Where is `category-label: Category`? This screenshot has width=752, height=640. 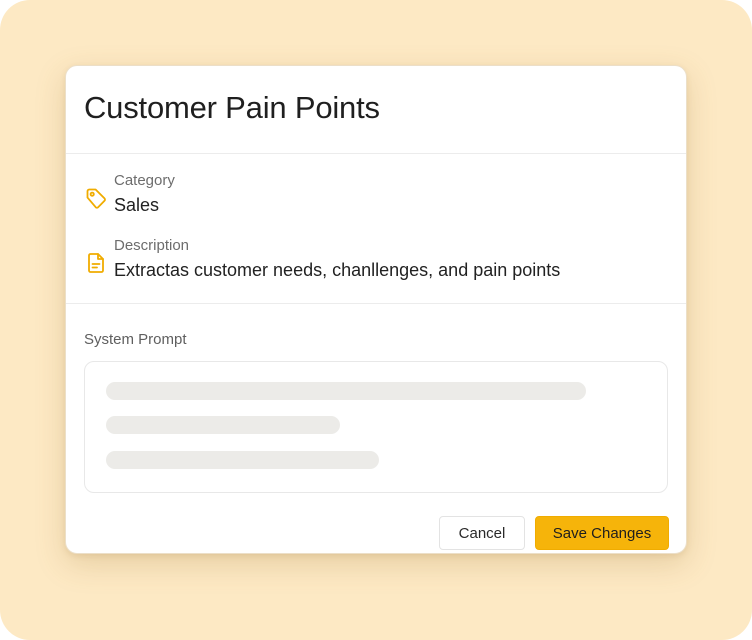
category-label: Category is located at coordinates (144, 180).